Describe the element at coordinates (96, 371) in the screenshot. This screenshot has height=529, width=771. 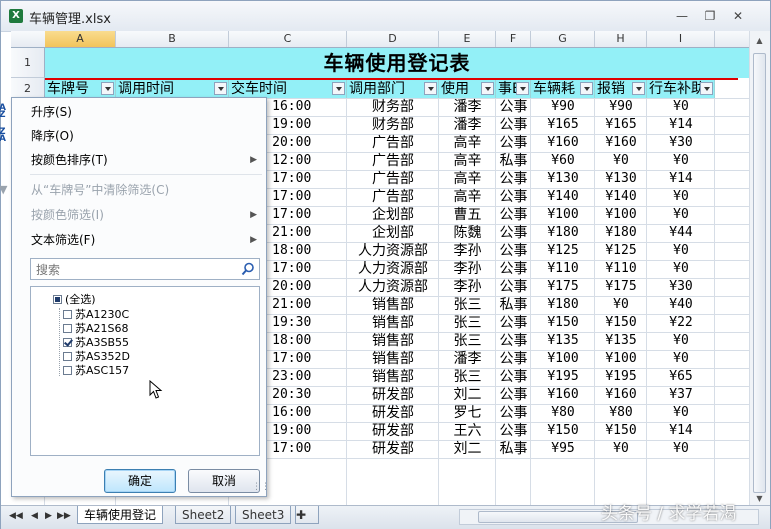
I see `filter-list-item: 苏ASC157` at that location.